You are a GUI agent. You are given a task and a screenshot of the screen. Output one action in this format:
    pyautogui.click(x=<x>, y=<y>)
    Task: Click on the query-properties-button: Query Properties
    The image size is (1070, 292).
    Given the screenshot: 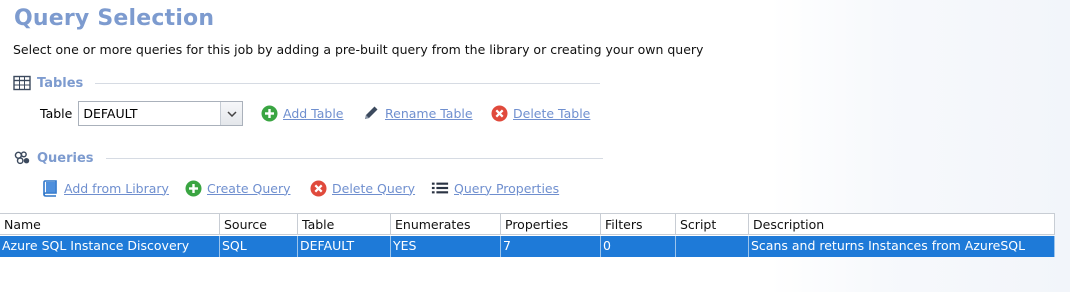 What is the action you would take?
    pyautogui.click(x=495, y=188)
    